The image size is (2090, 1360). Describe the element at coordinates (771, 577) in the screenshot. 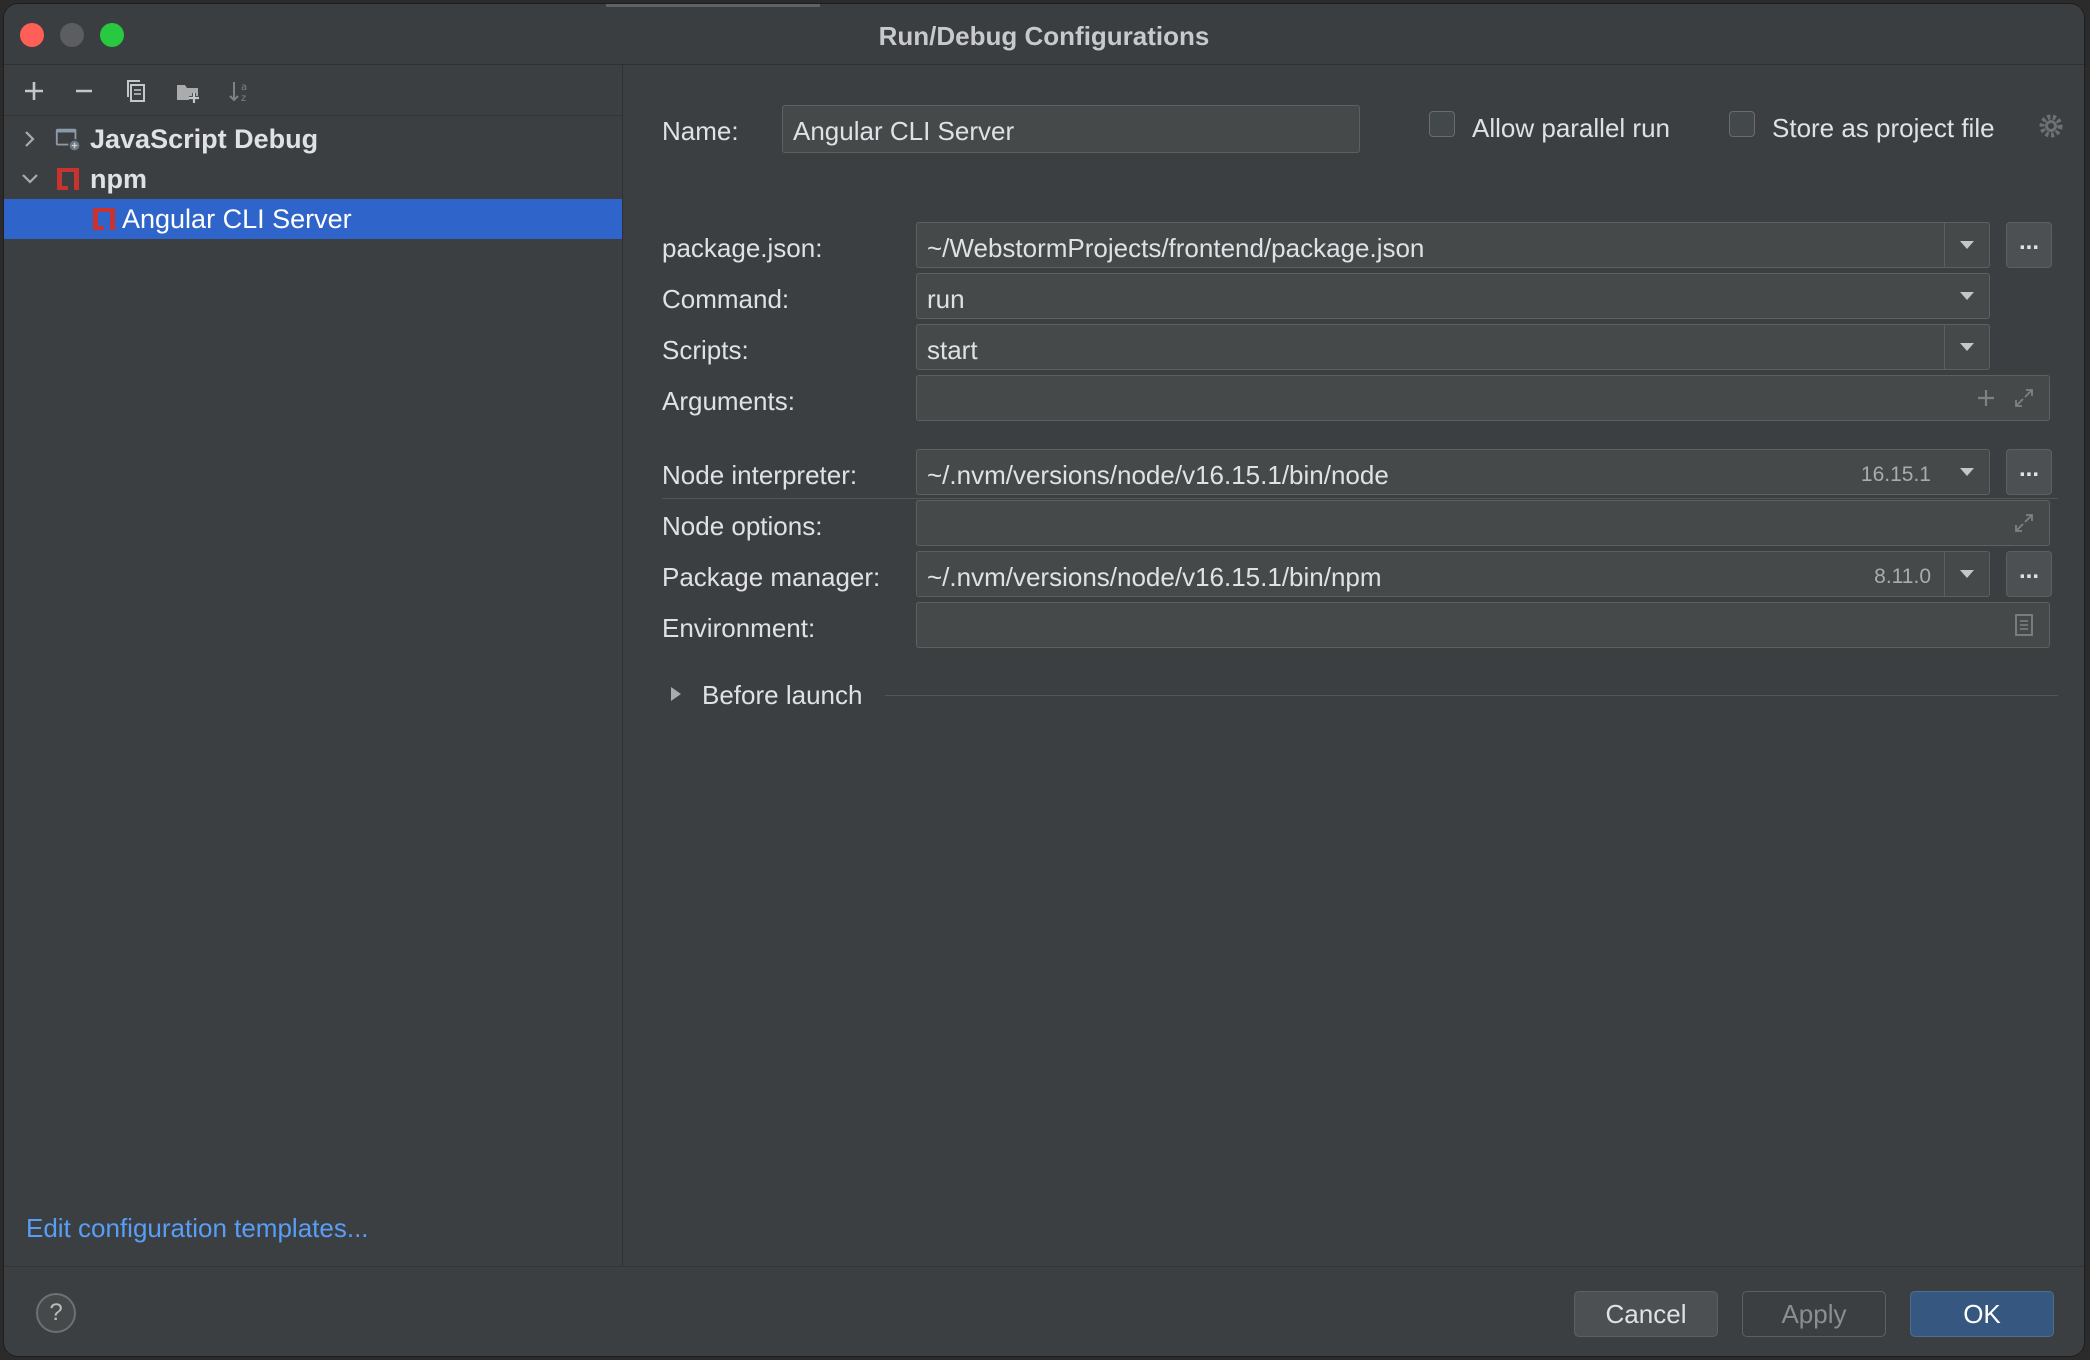

I see `package-manager-label: Package manager:` at that location.